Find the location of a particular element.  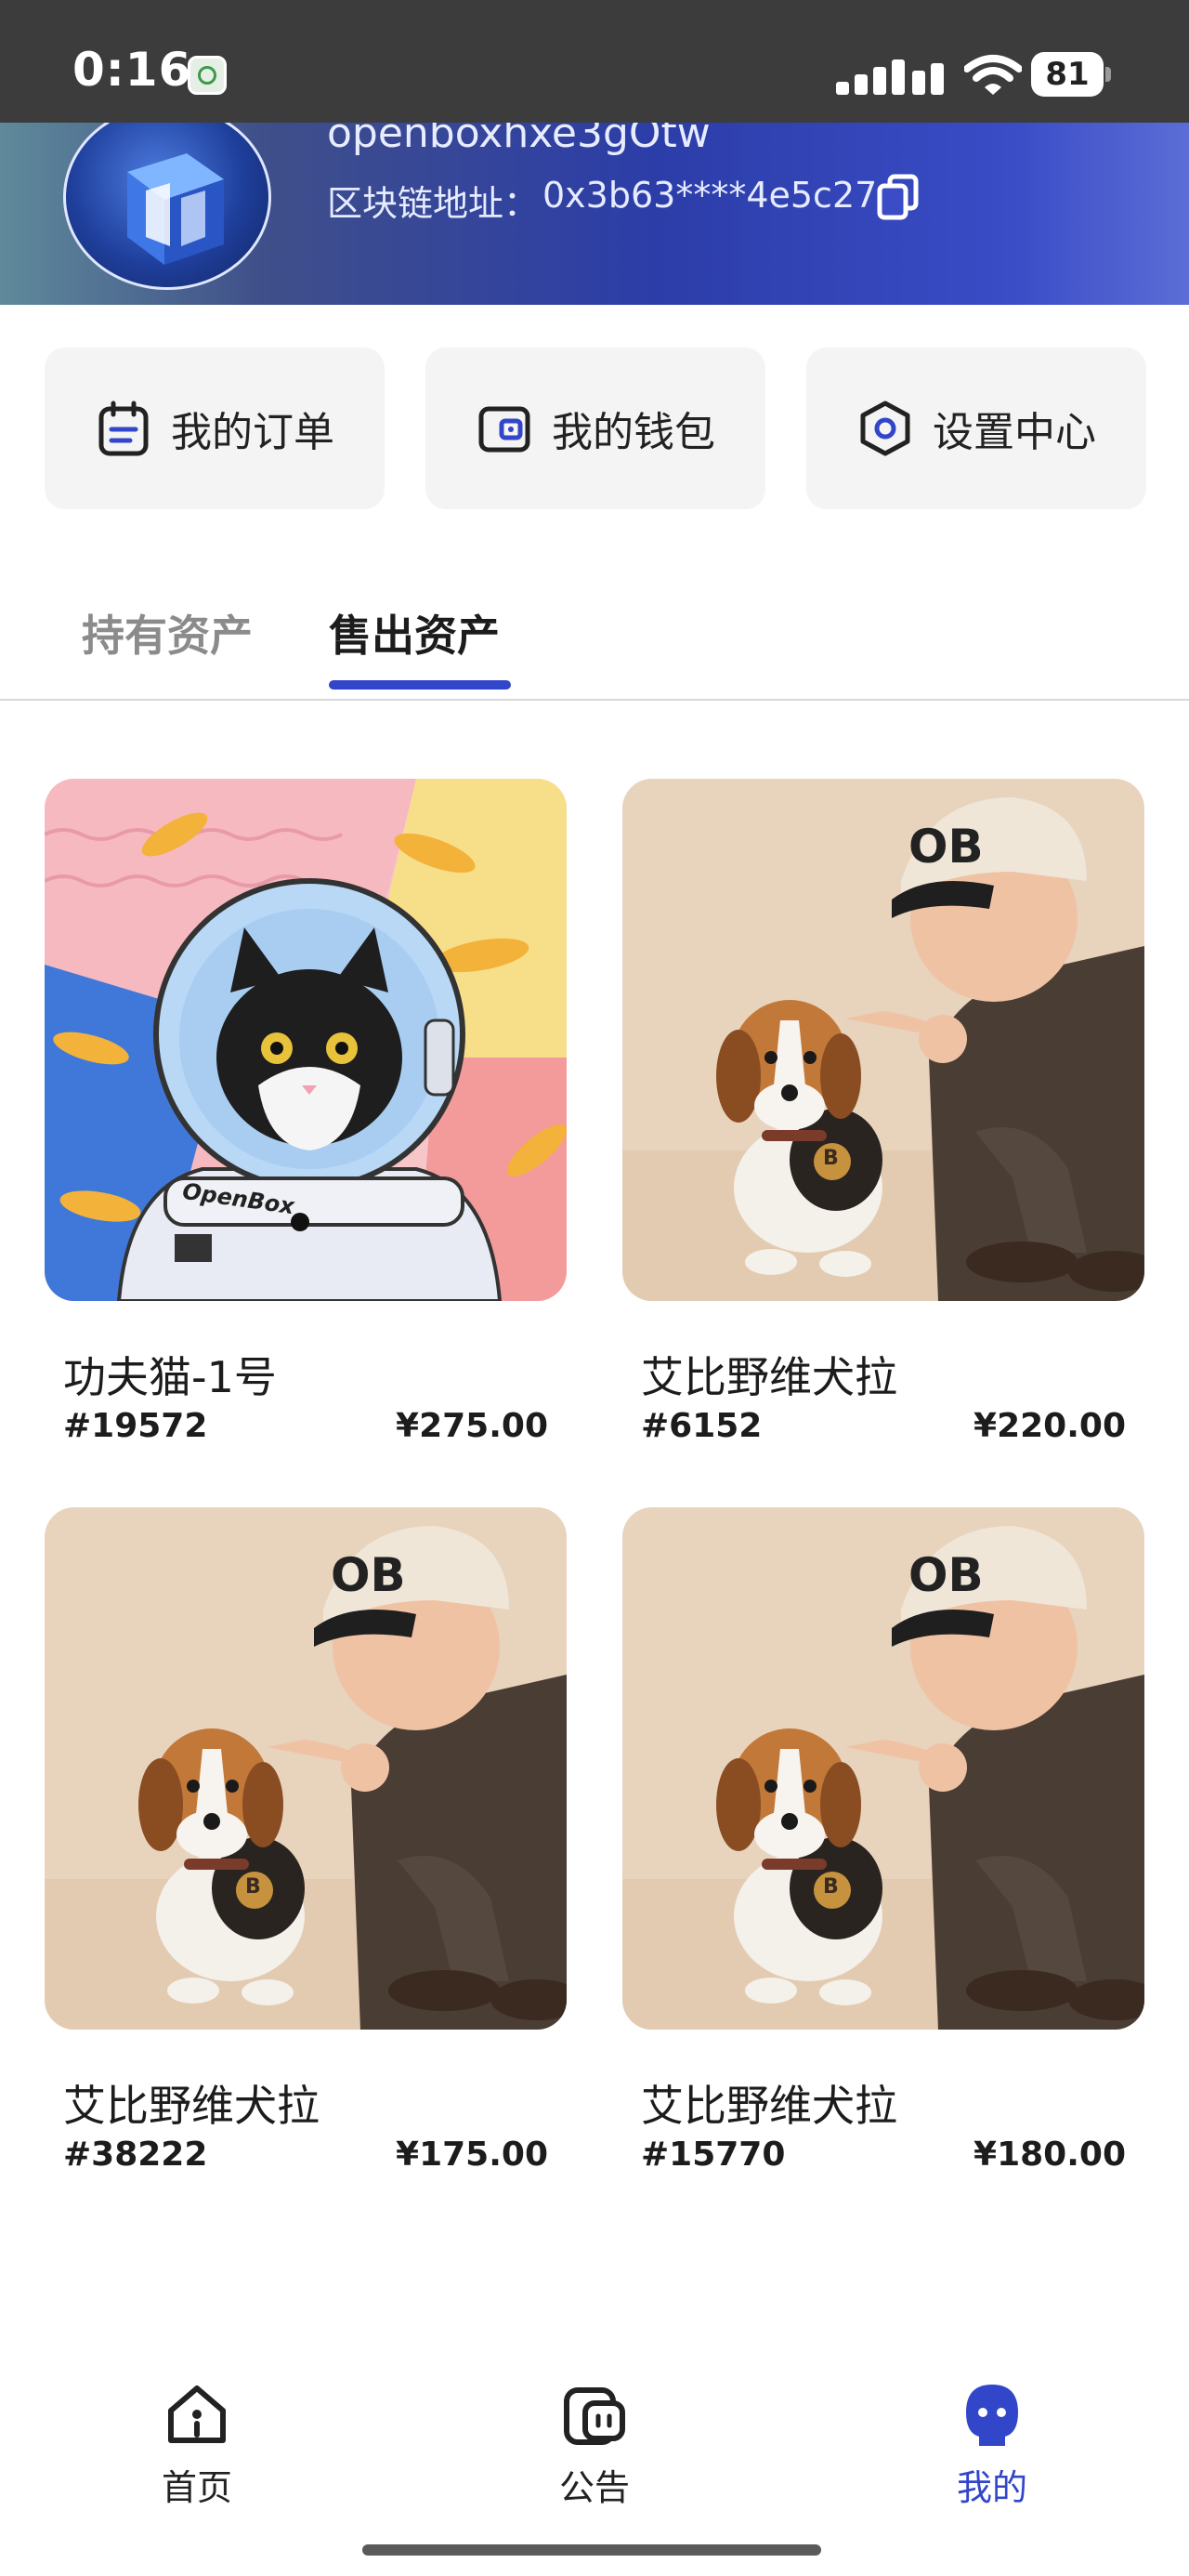

asset-price: ¥175.00 is located at coordinates (472, 2155).